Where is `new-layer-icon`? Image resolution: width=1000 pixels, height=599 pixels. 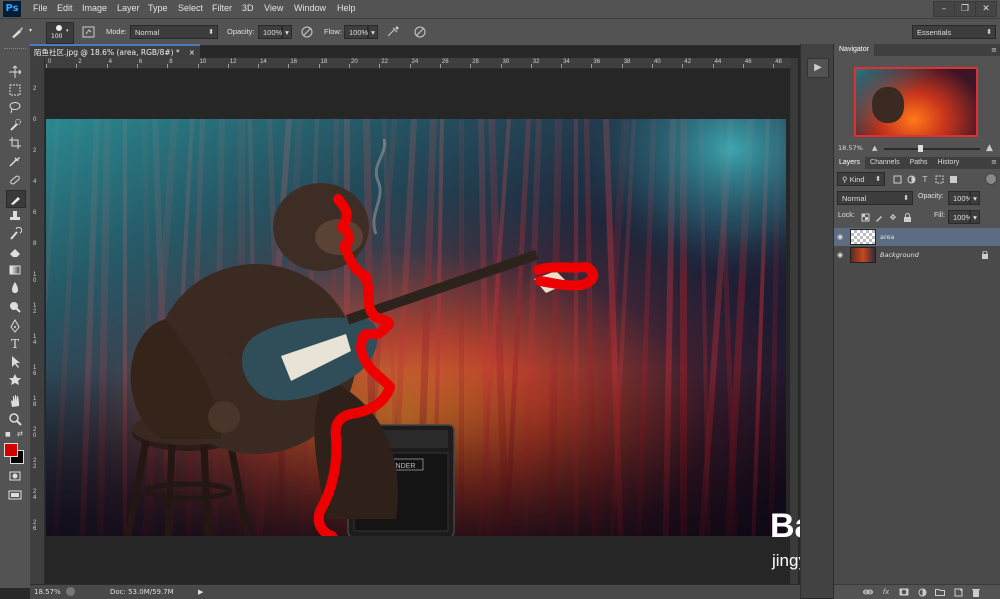
new-layer-icon is located at coordinates (958, 592).